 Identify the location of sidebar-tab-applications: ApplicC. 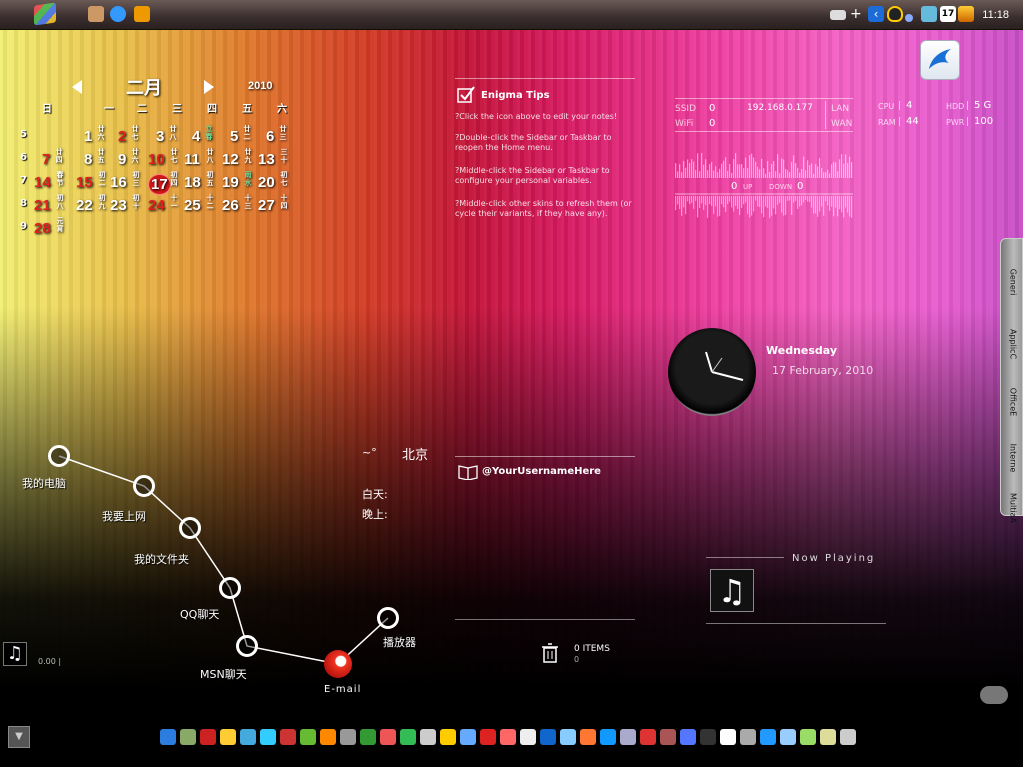
(1012, 344).